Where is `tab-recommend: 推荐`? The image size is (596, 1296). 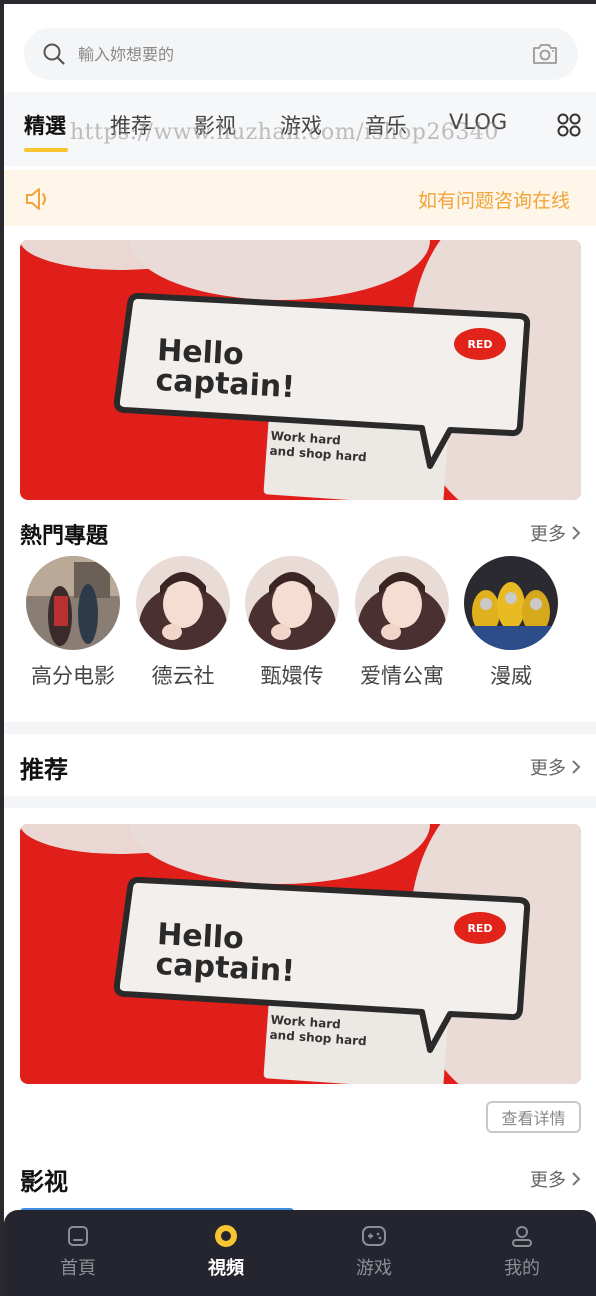
tab-recommend: 推荐 is located at coordinates (131, 125).